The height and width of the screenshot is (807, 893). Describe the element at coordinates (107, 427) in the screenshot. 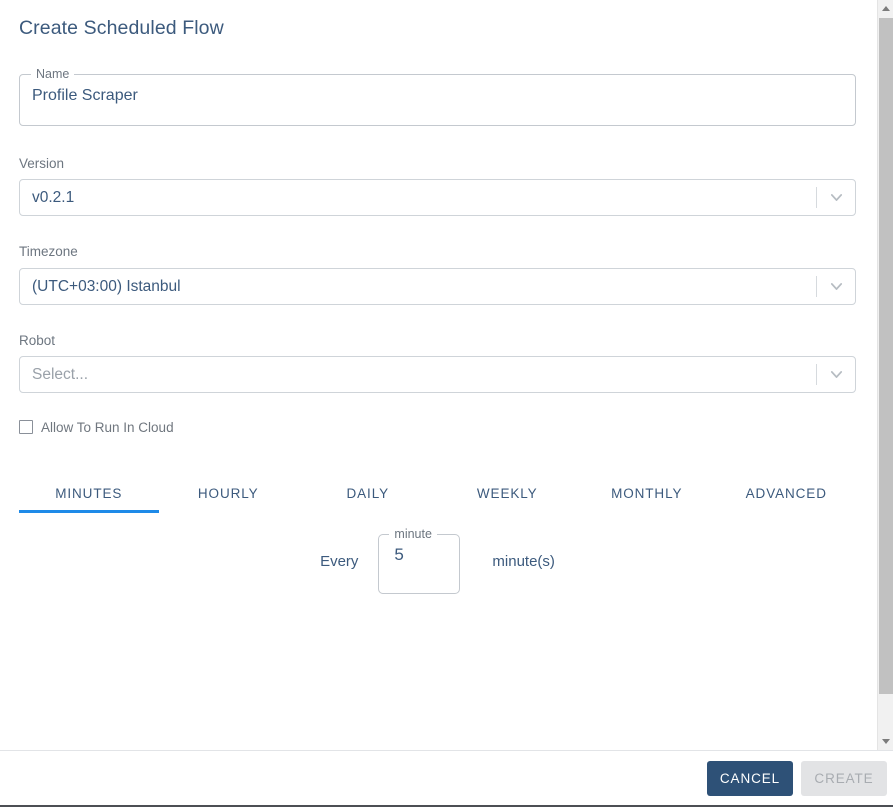

I see `allow-to-run-in-cloud-label: Allow To Run In Cloud` at that location.